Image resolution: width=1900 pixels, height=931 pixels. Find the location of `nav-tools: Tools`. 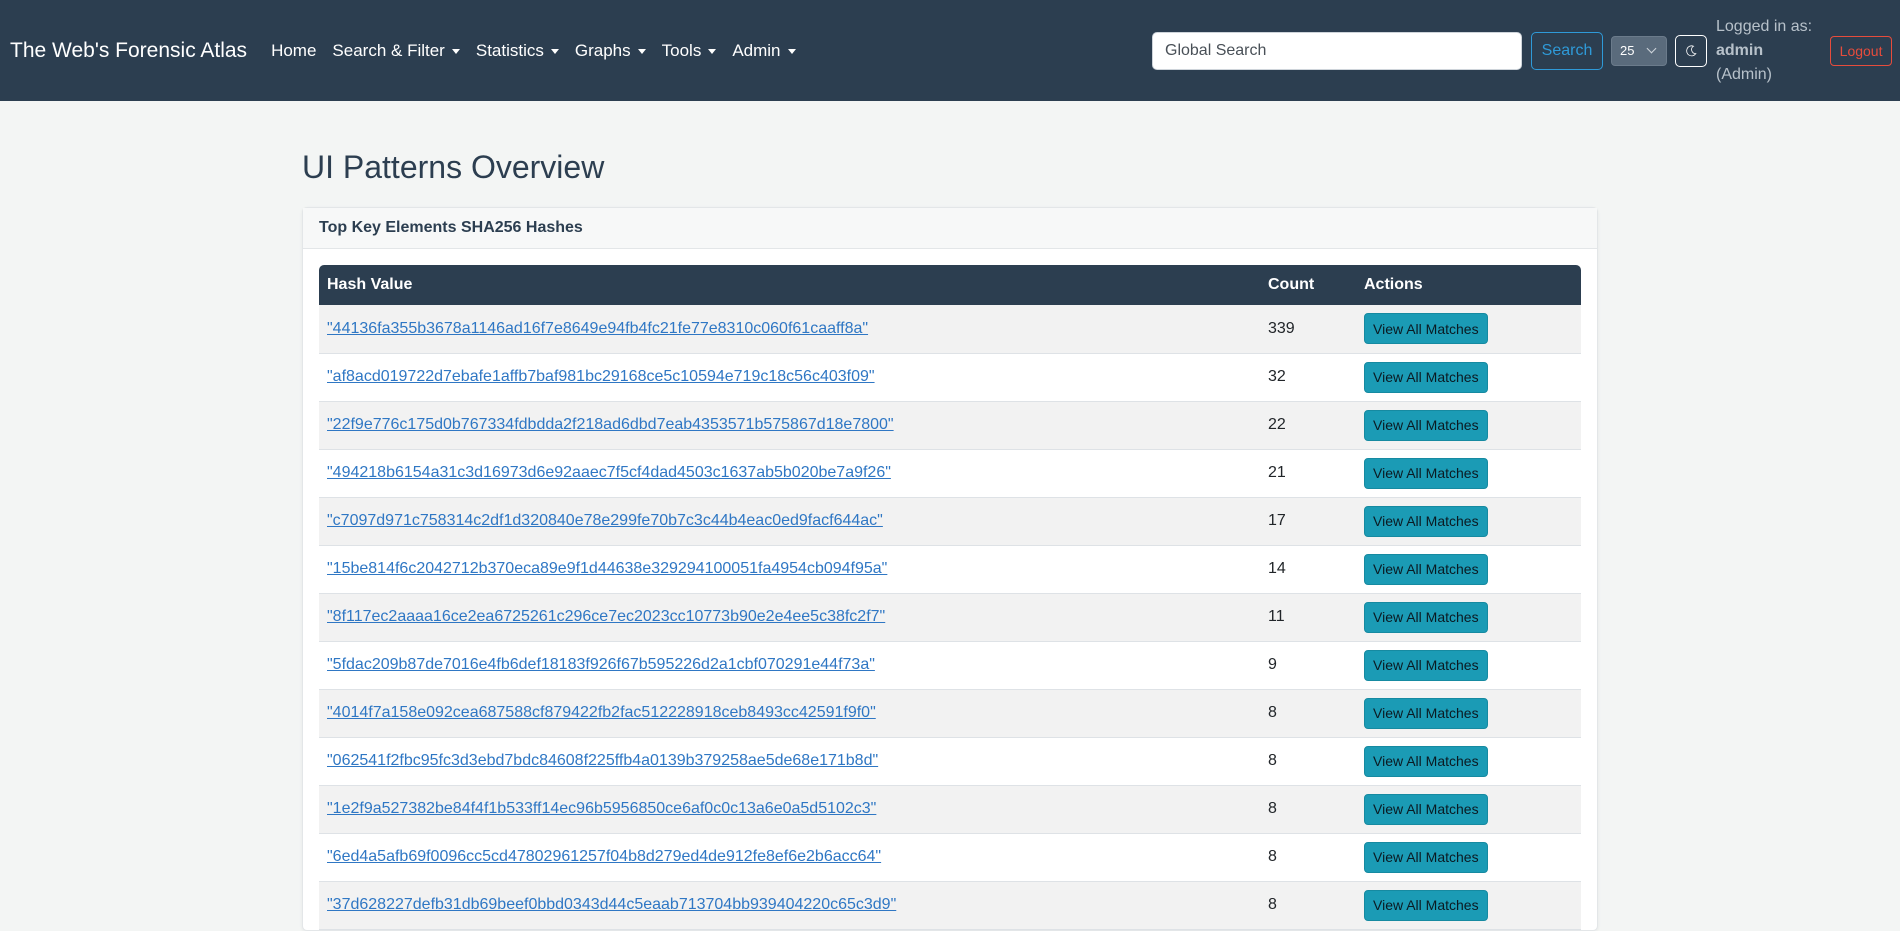

nav-tools: Tools is located at coordinates (689, 51).